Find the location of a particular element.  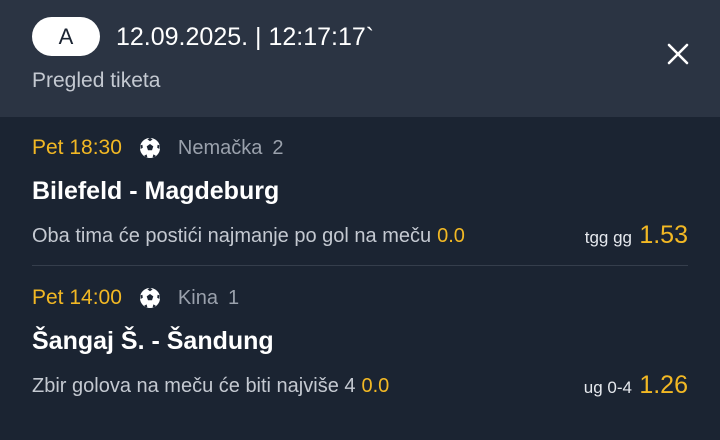

divider is located at coordinates (360, 265).